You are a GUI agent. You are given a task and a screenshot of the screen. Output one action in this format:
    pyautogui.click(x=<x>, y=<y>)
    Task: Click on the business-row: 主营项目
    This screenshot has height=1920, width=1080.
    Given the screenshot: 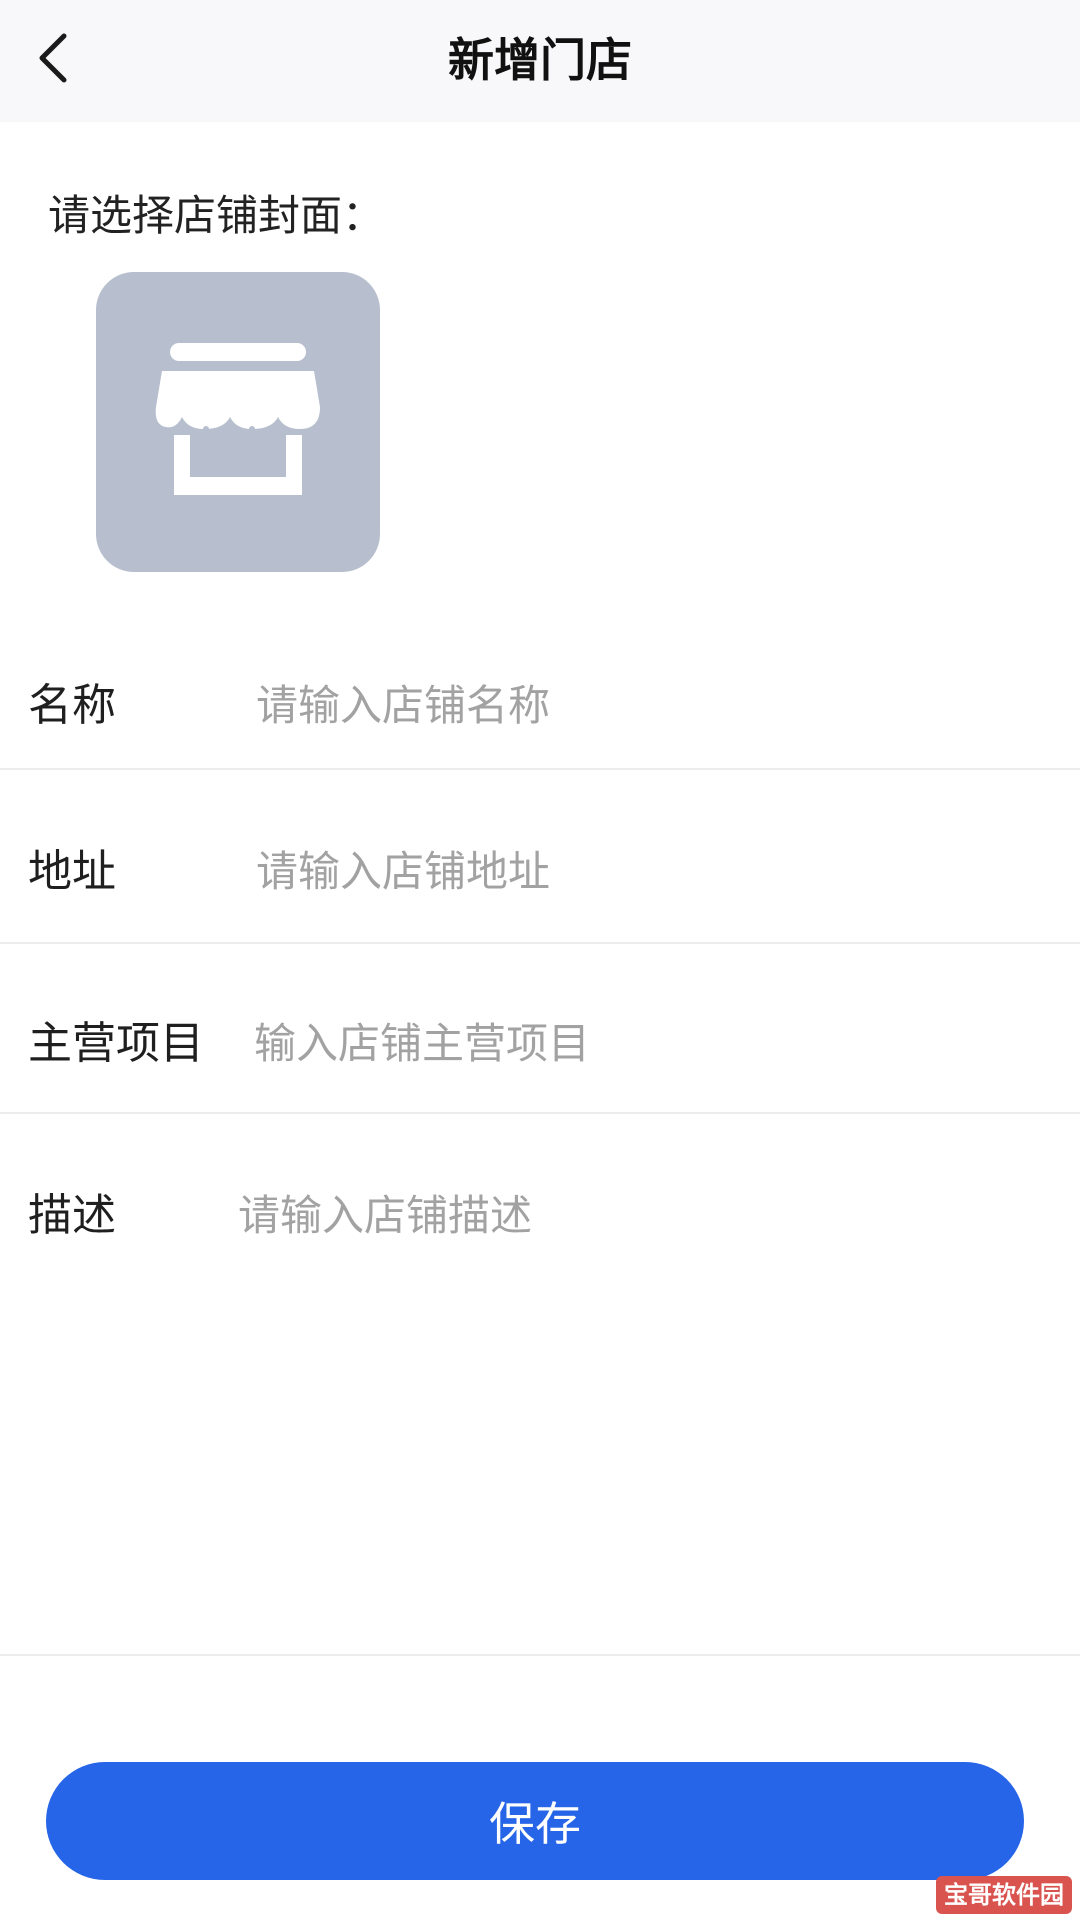 What is the action you would take?
    pyautogui.click(x=540, y=1029)
    